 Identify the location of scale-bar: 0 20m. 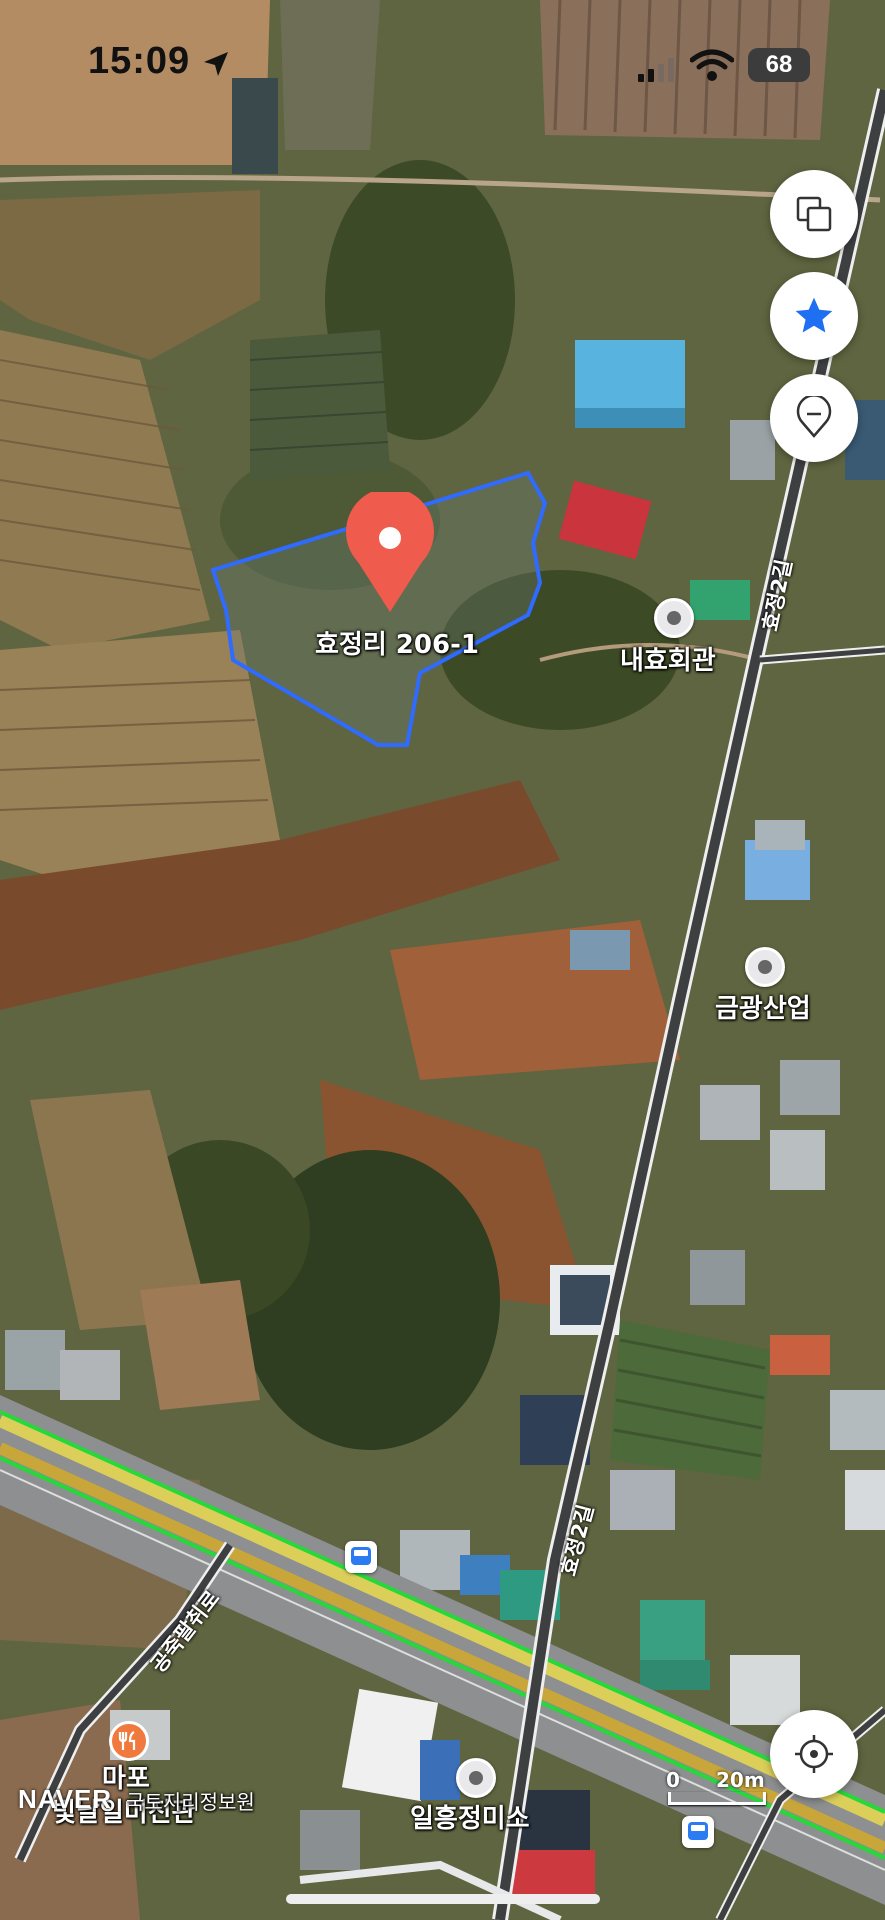
(714, 1788).